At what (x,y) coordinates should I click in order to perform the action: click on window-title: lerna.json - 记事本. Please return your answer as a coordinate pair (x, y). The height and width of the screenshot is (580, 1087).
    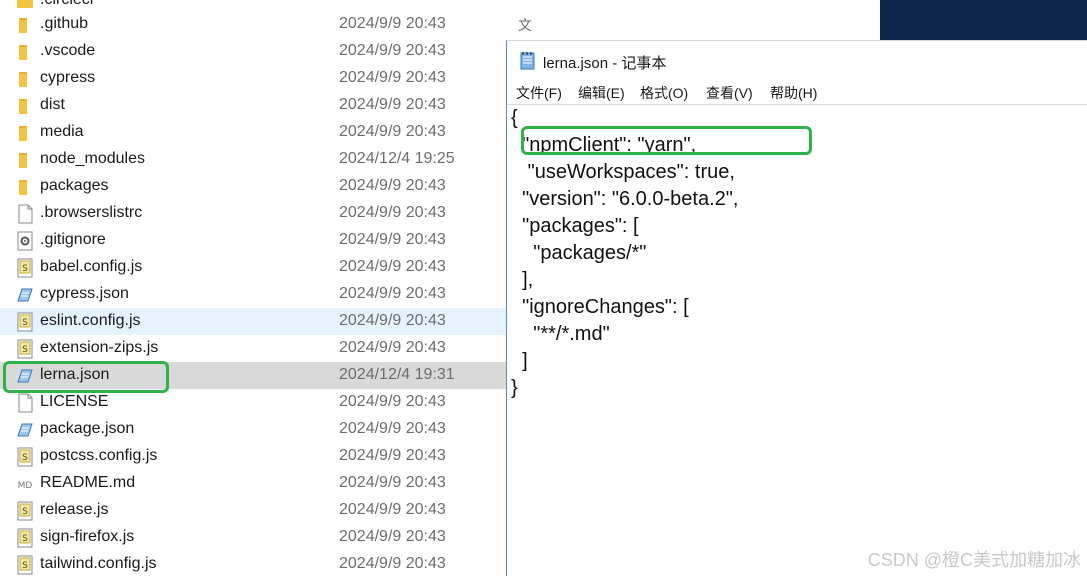
    Looking at the image, I should click on (605, 63).